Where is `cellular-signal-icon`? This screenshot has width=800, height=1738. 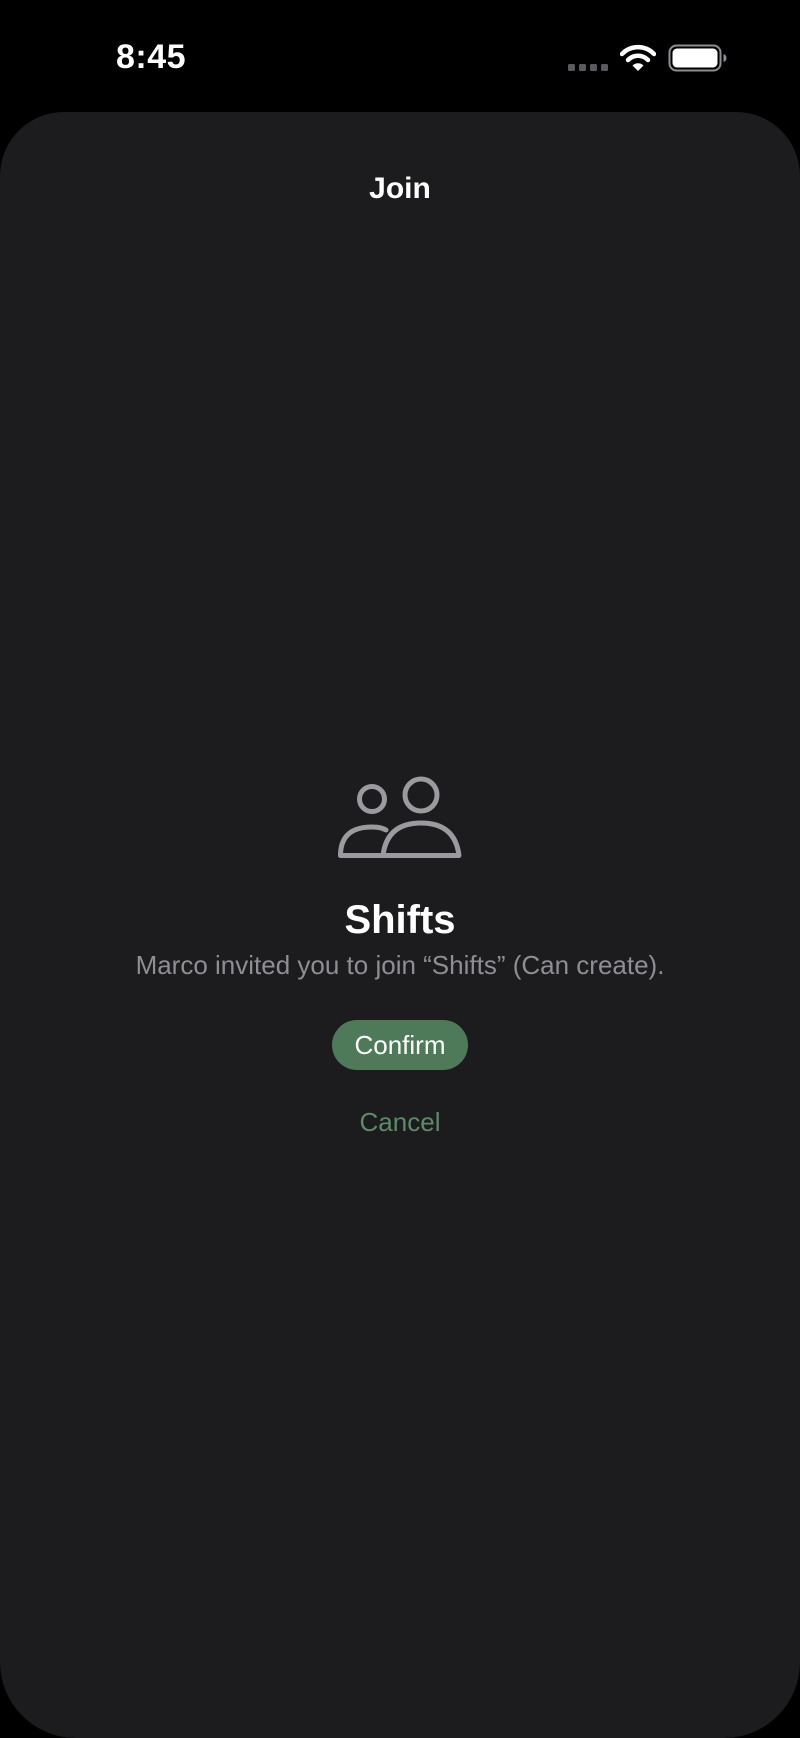 cellular-signal-icon is located at coordinates (588, 67).